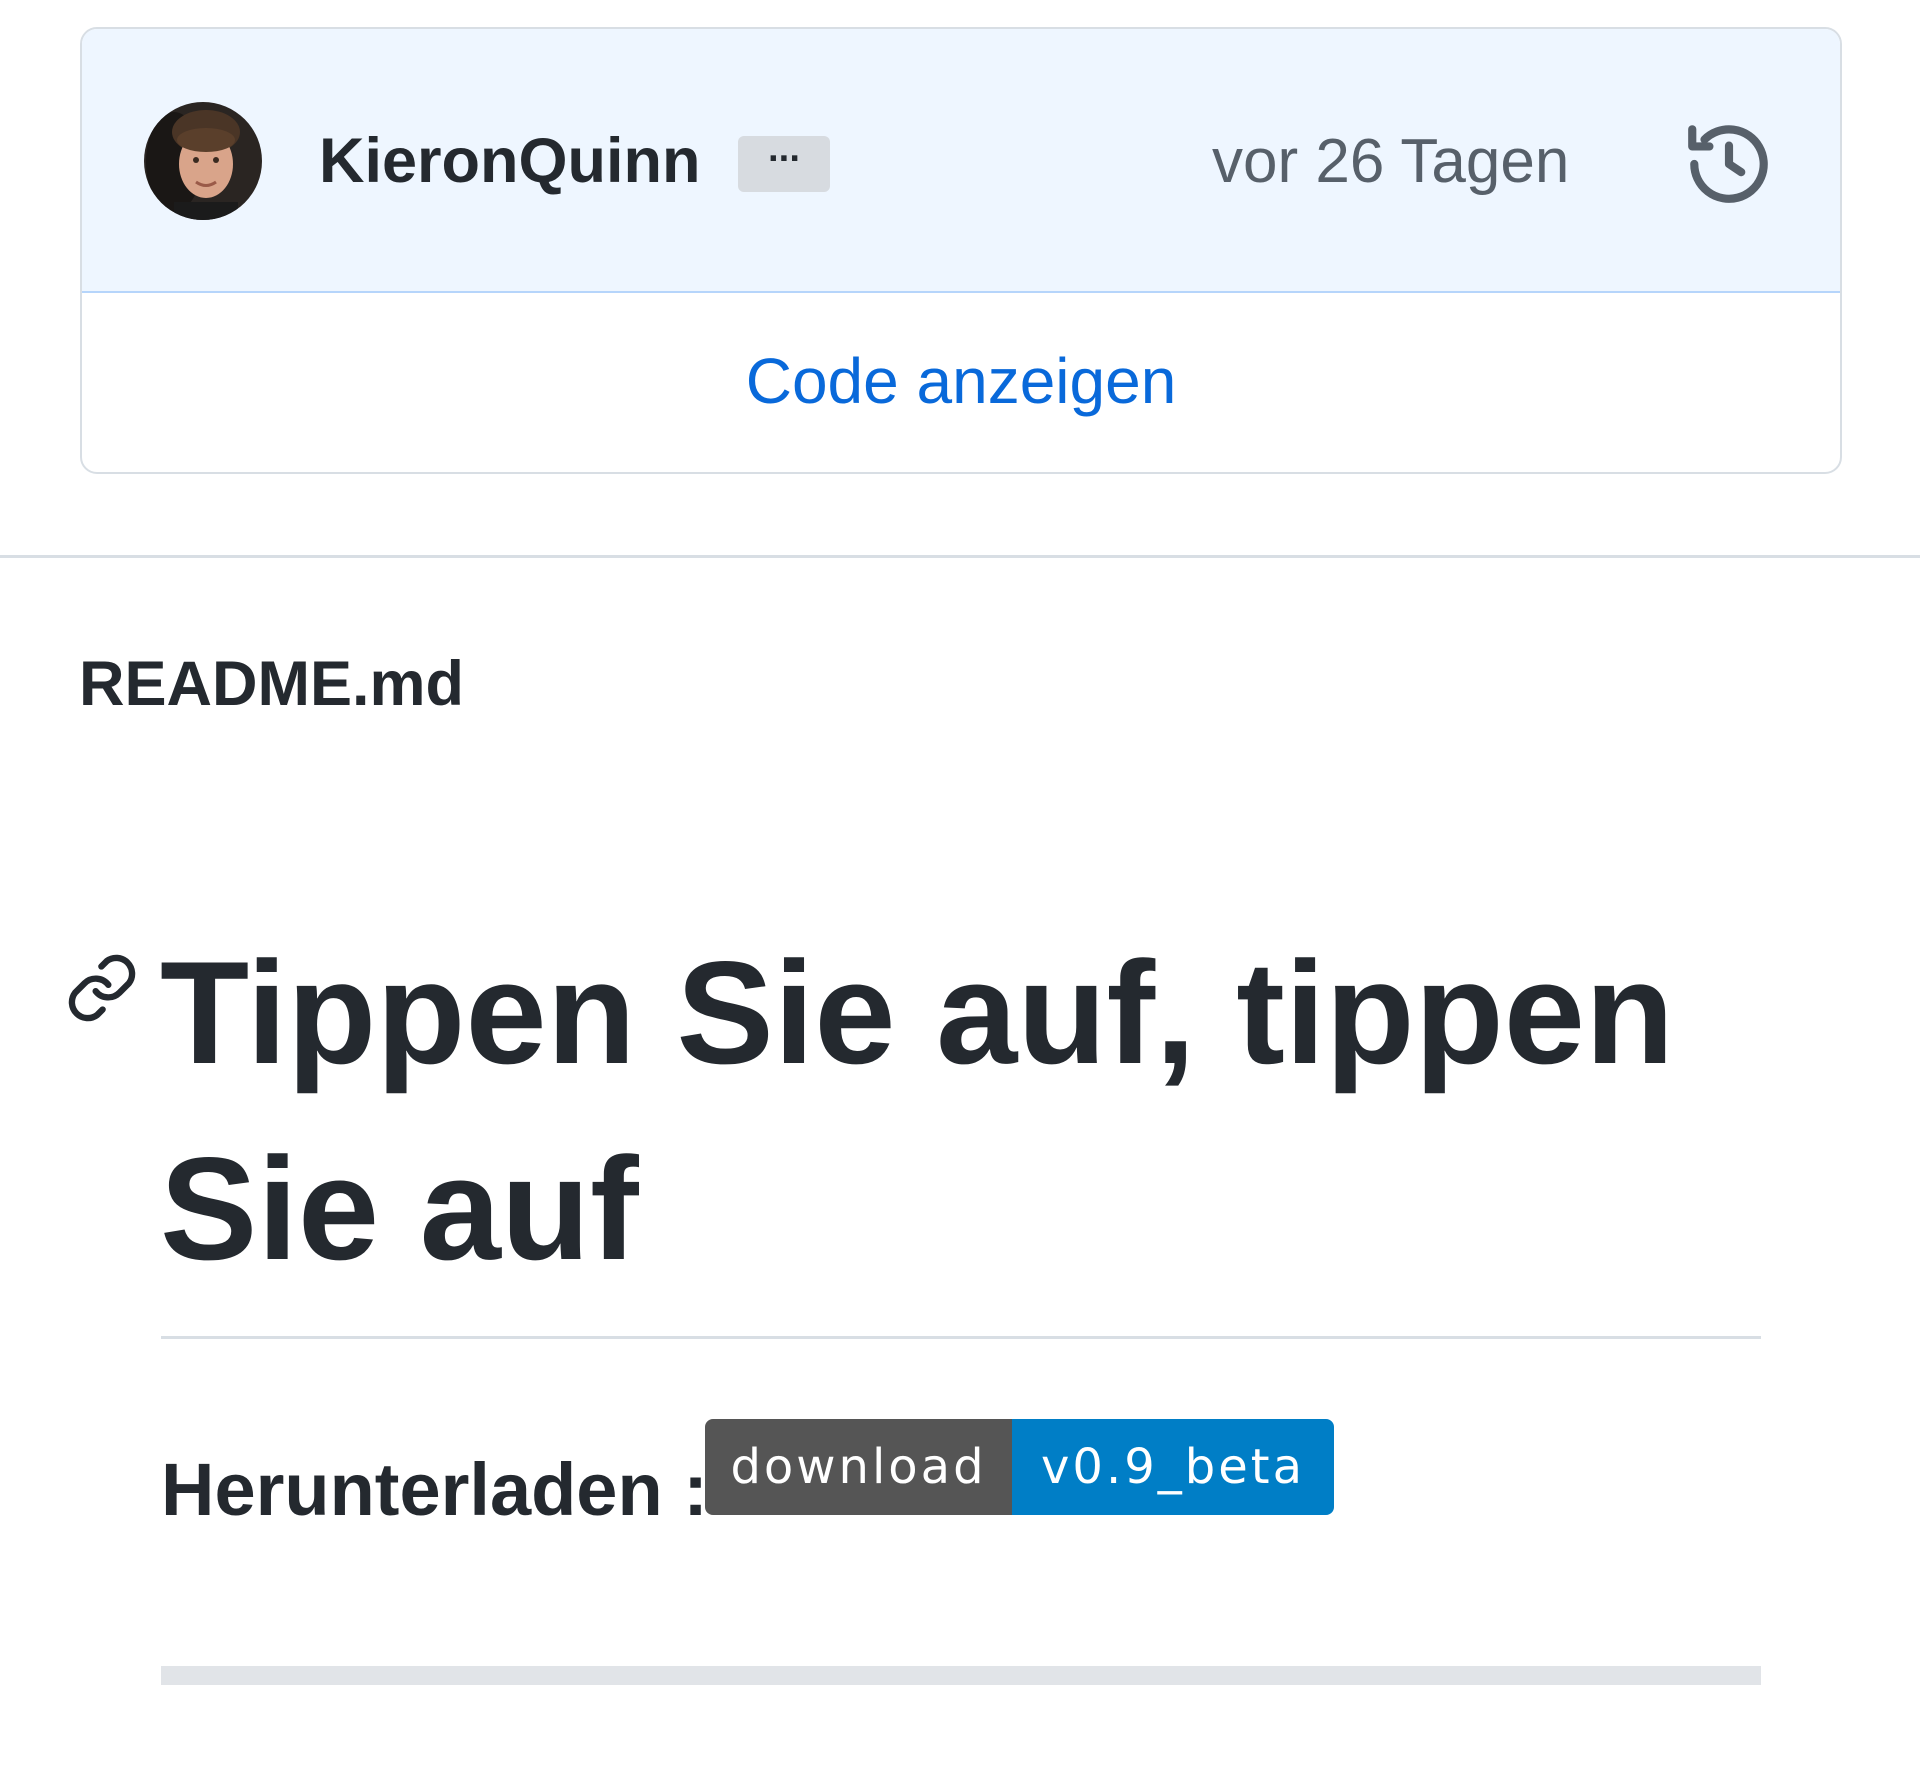  Describe the element at coordinates (961, 1337) in the screenshot. I see `heading-divider` at that location.